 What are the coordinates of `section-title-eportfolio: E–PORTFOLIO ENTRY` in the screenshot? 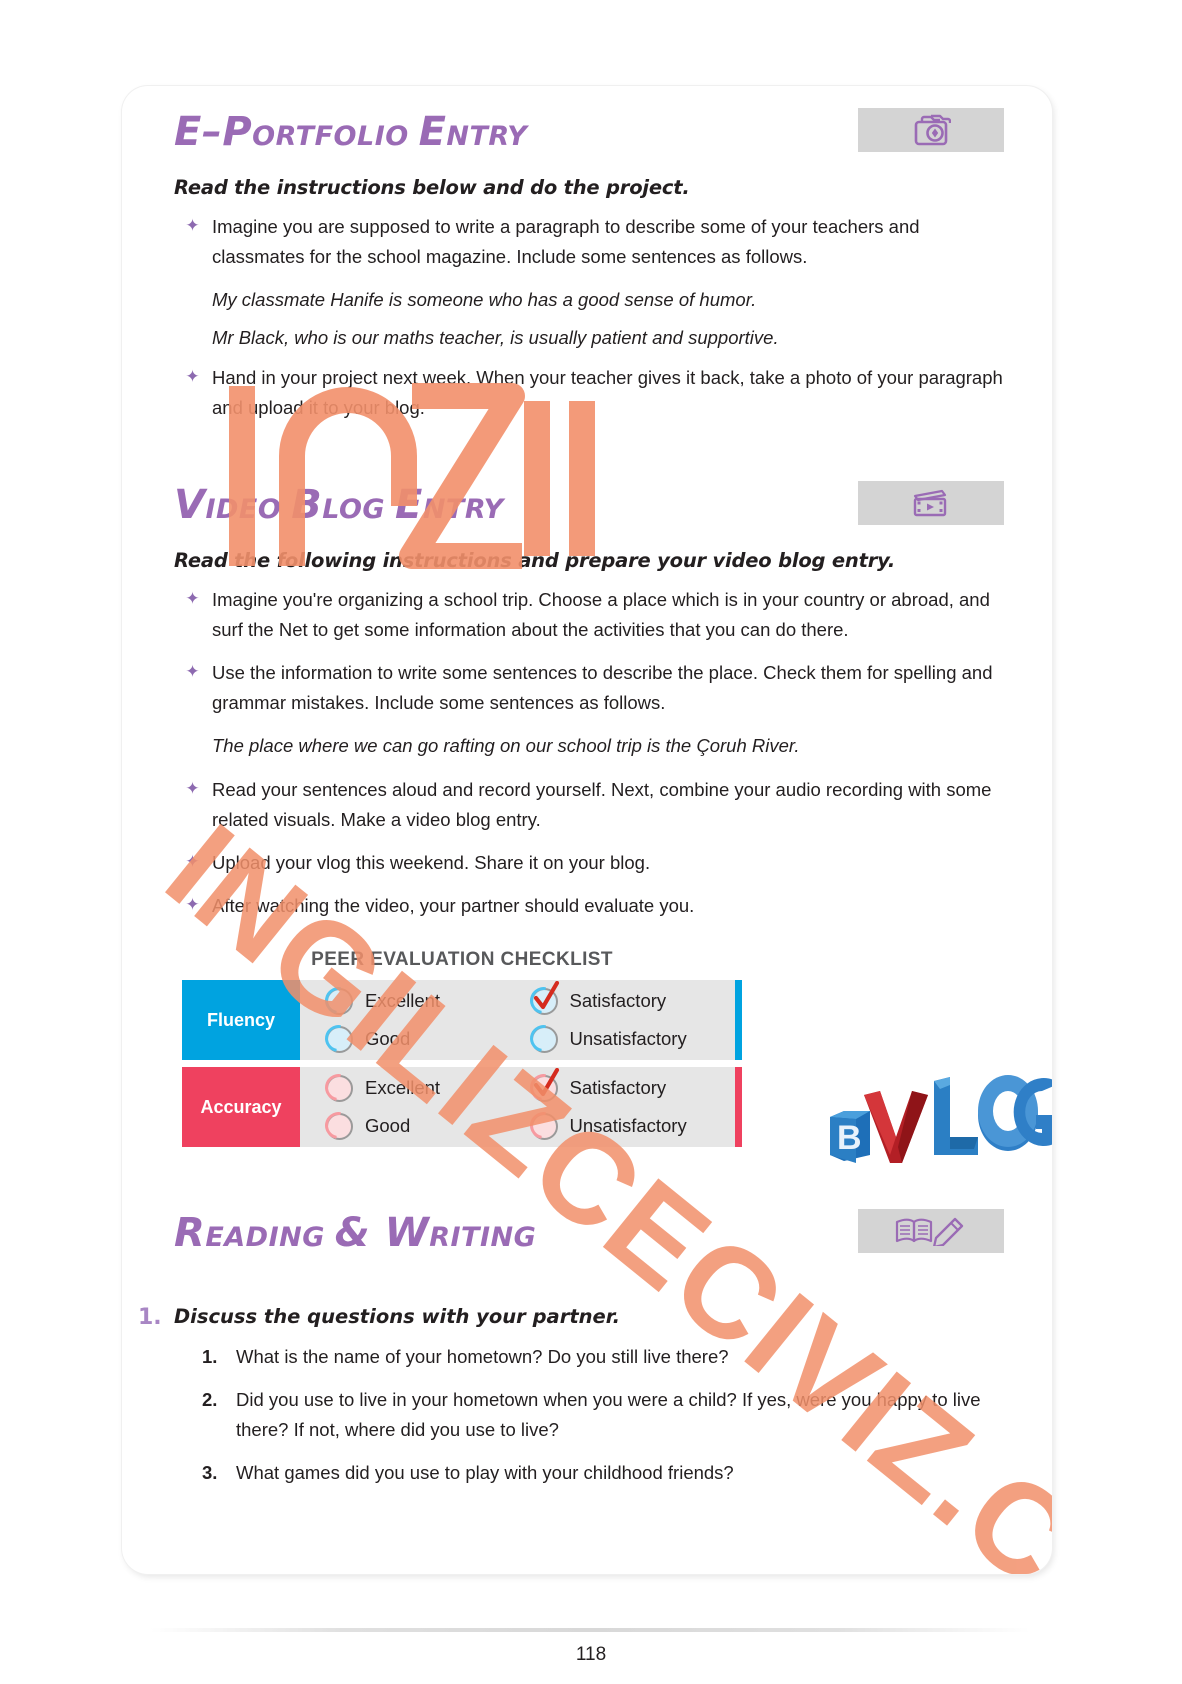 It's located at (350, 132).